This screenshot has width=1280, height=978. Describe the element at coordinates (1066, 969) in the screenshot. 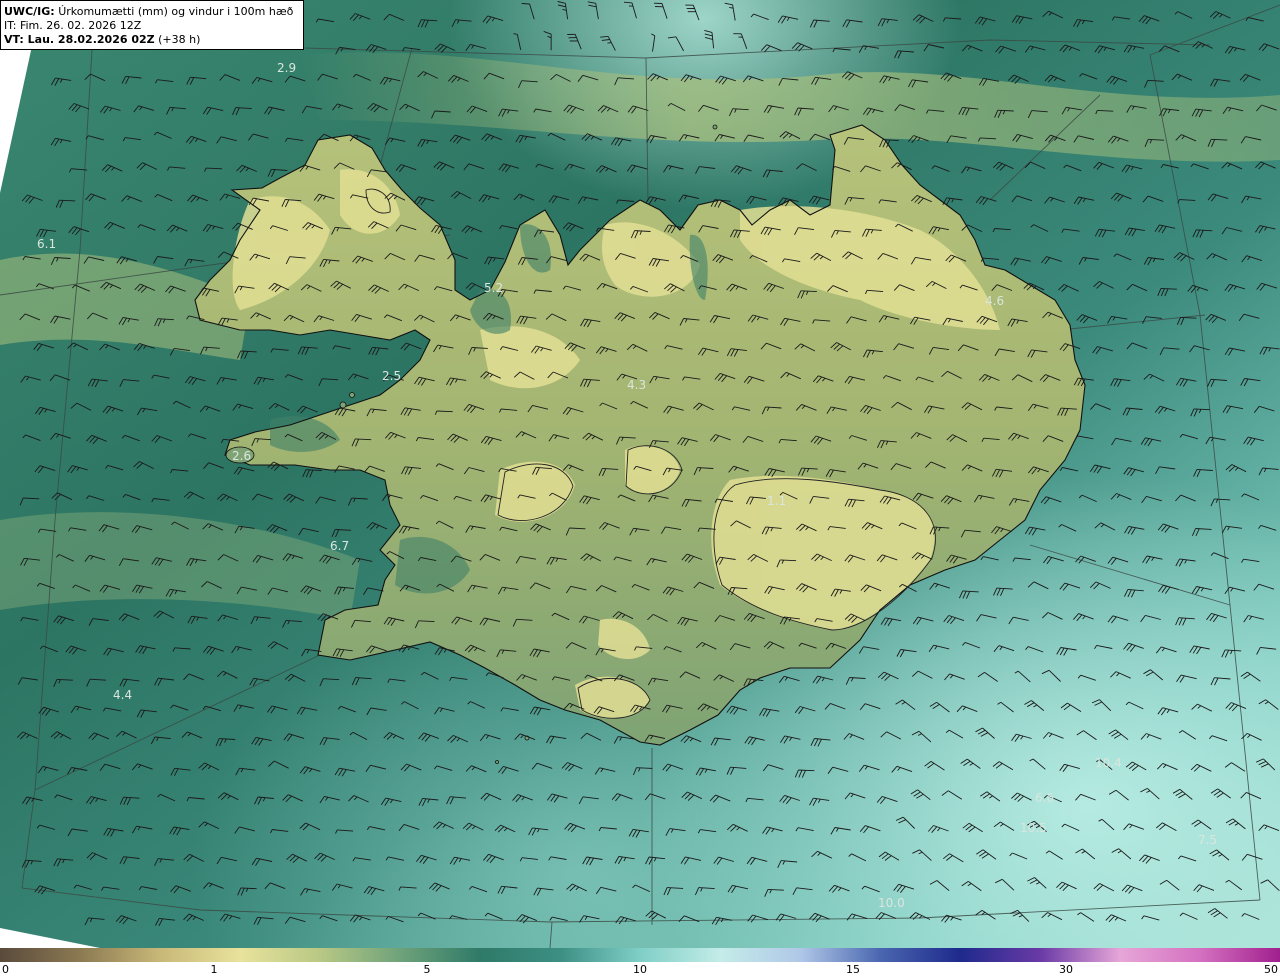

I see `colorbar-tick: 30` at that location.